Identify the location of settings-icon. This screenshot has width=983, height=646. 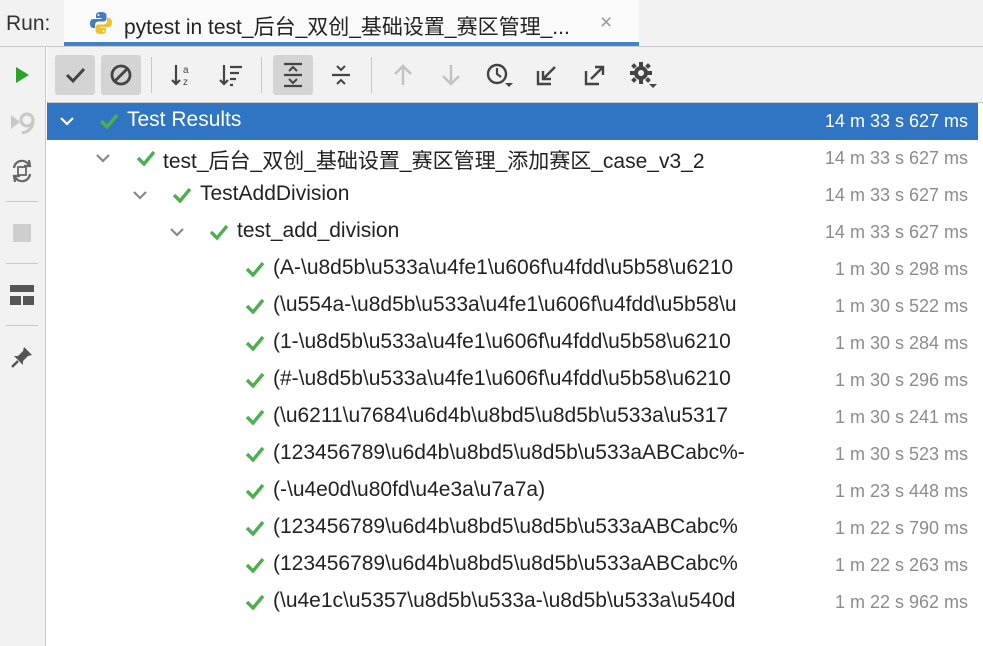
(643, 75).